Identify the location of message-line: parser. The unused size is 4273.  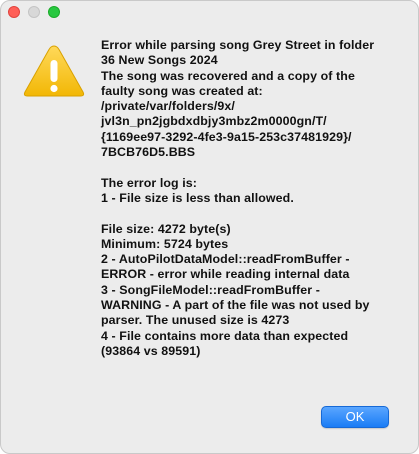
(195, 320).